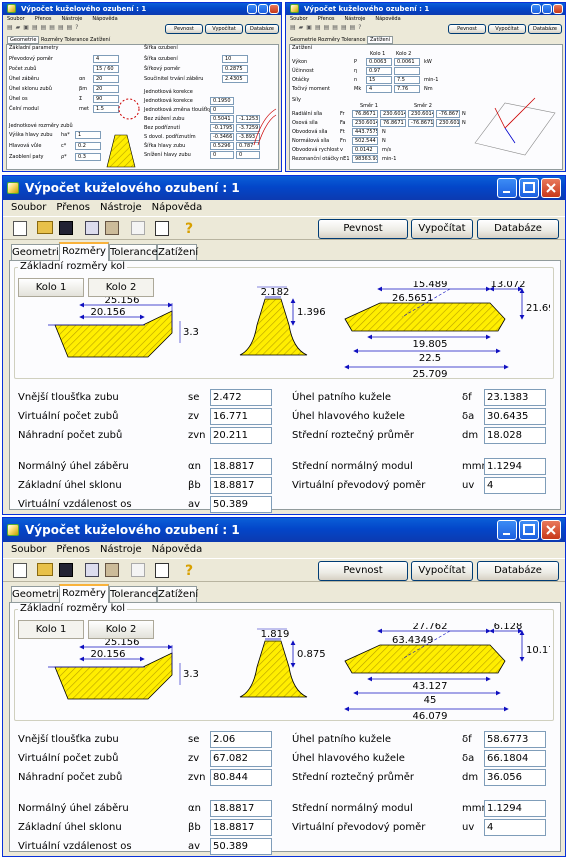  I want to click on load-field-1: 15, so click(379, 80).